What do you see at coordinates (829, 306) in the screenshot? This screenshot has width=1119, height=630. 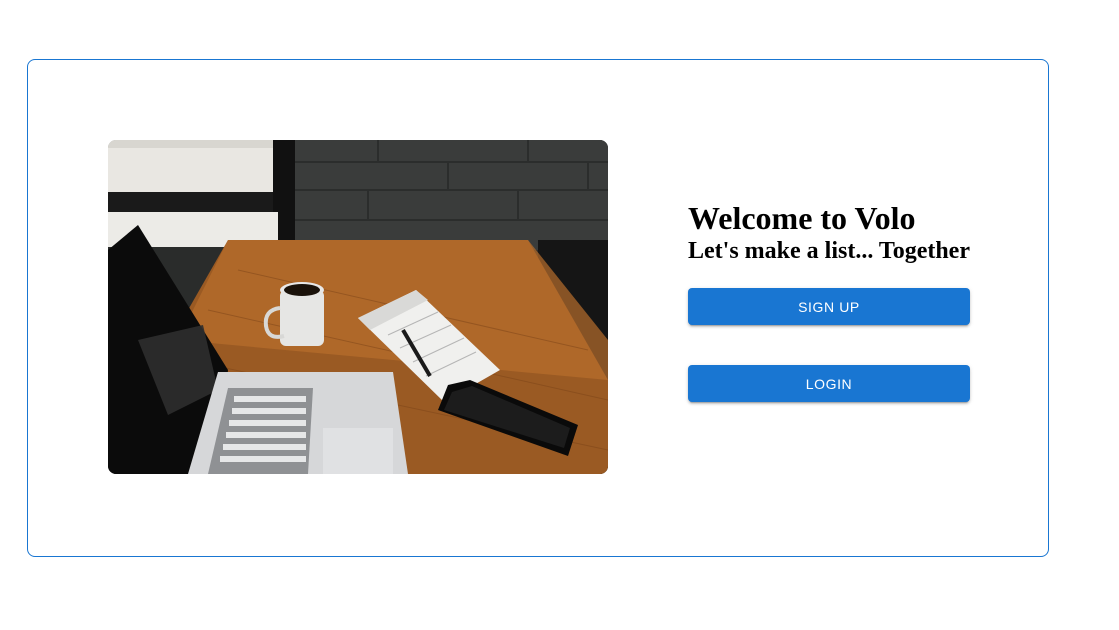 I see `sign-up-button: SIGN UP` at bounding box center [829, 306].